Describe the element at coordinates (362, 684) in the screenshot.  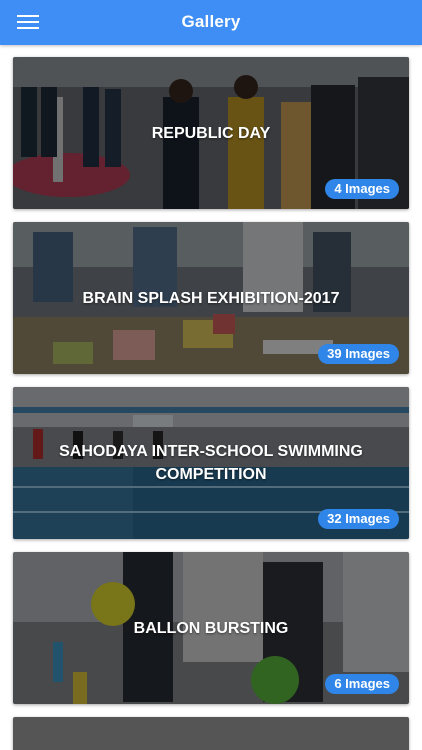
I see `image-count-badge: 6 Images` at that location.